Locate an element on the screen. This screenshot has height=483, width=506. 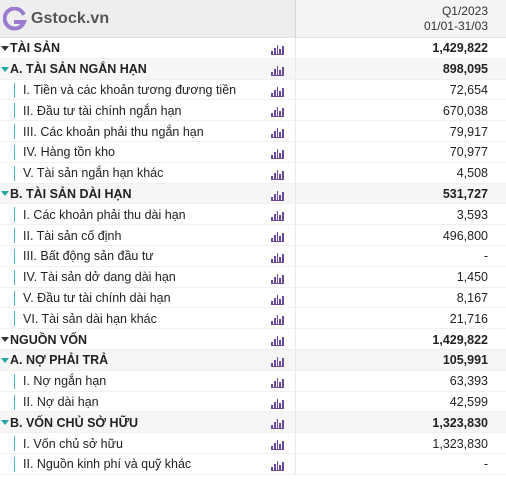
row-label: B. VỐN CHỦ SỞ HỮU is located at coordinates (74, 422).